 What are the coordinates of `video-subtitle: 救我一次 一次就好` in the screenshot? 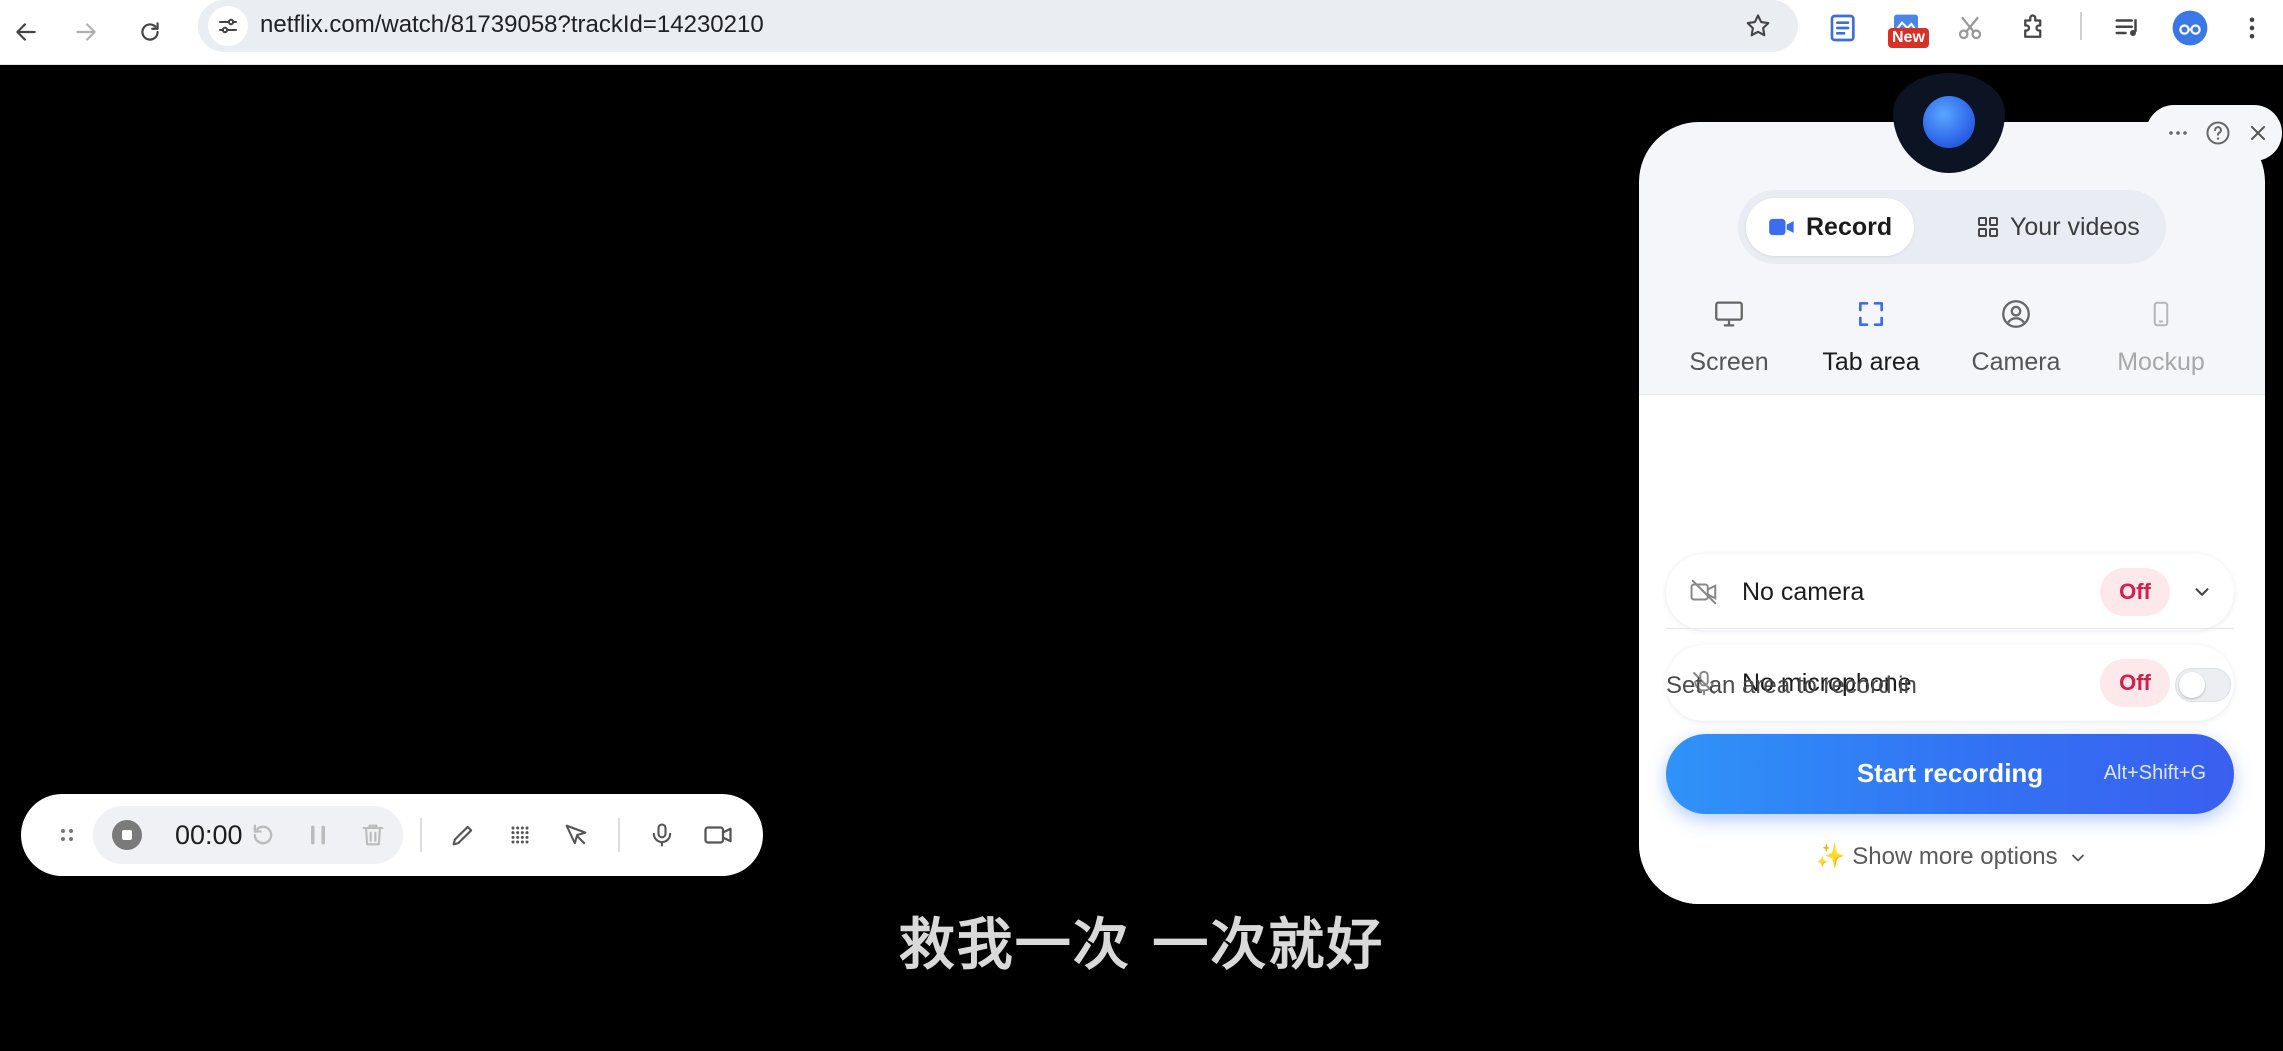 It's located at (1141, 945).